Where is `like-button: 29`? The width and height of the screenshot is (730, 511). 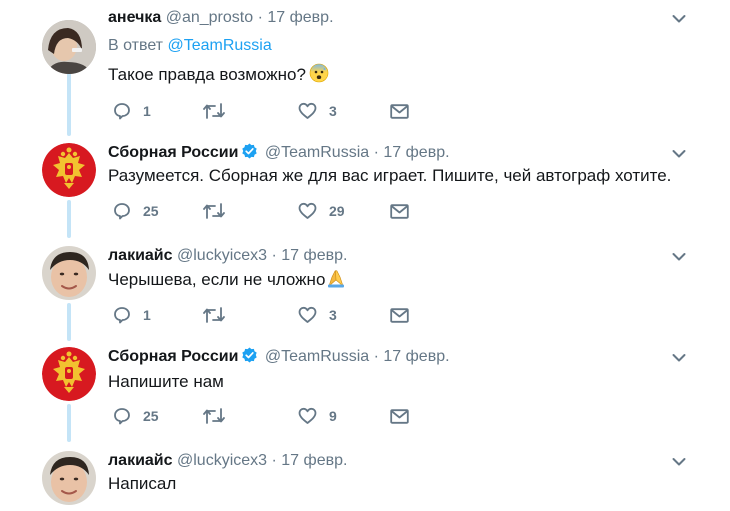 like-button: 29 is located at coordinates (321, 211).